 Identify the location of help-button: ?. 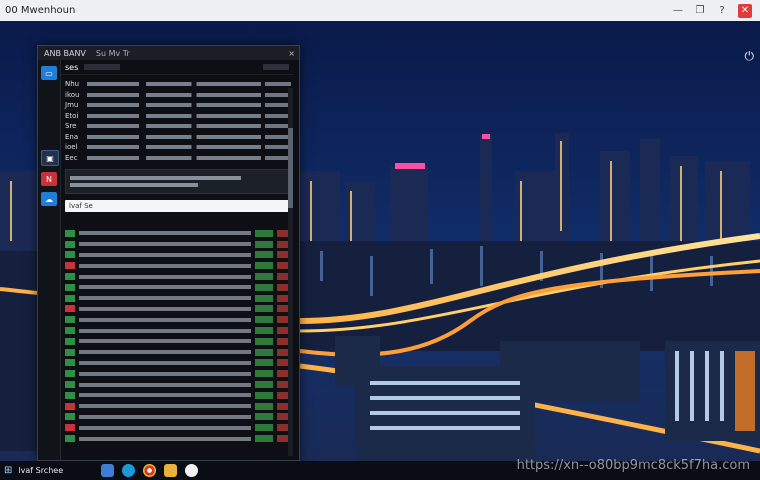
(722, 11).